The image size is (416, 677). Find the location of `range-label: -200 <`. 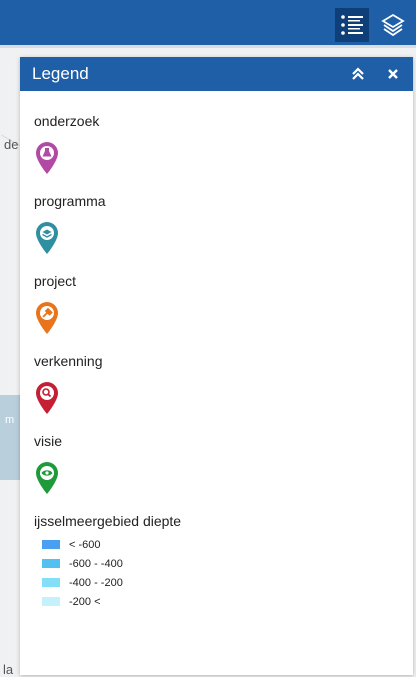

range-label: -200 < is located at coordinates (85, 601).